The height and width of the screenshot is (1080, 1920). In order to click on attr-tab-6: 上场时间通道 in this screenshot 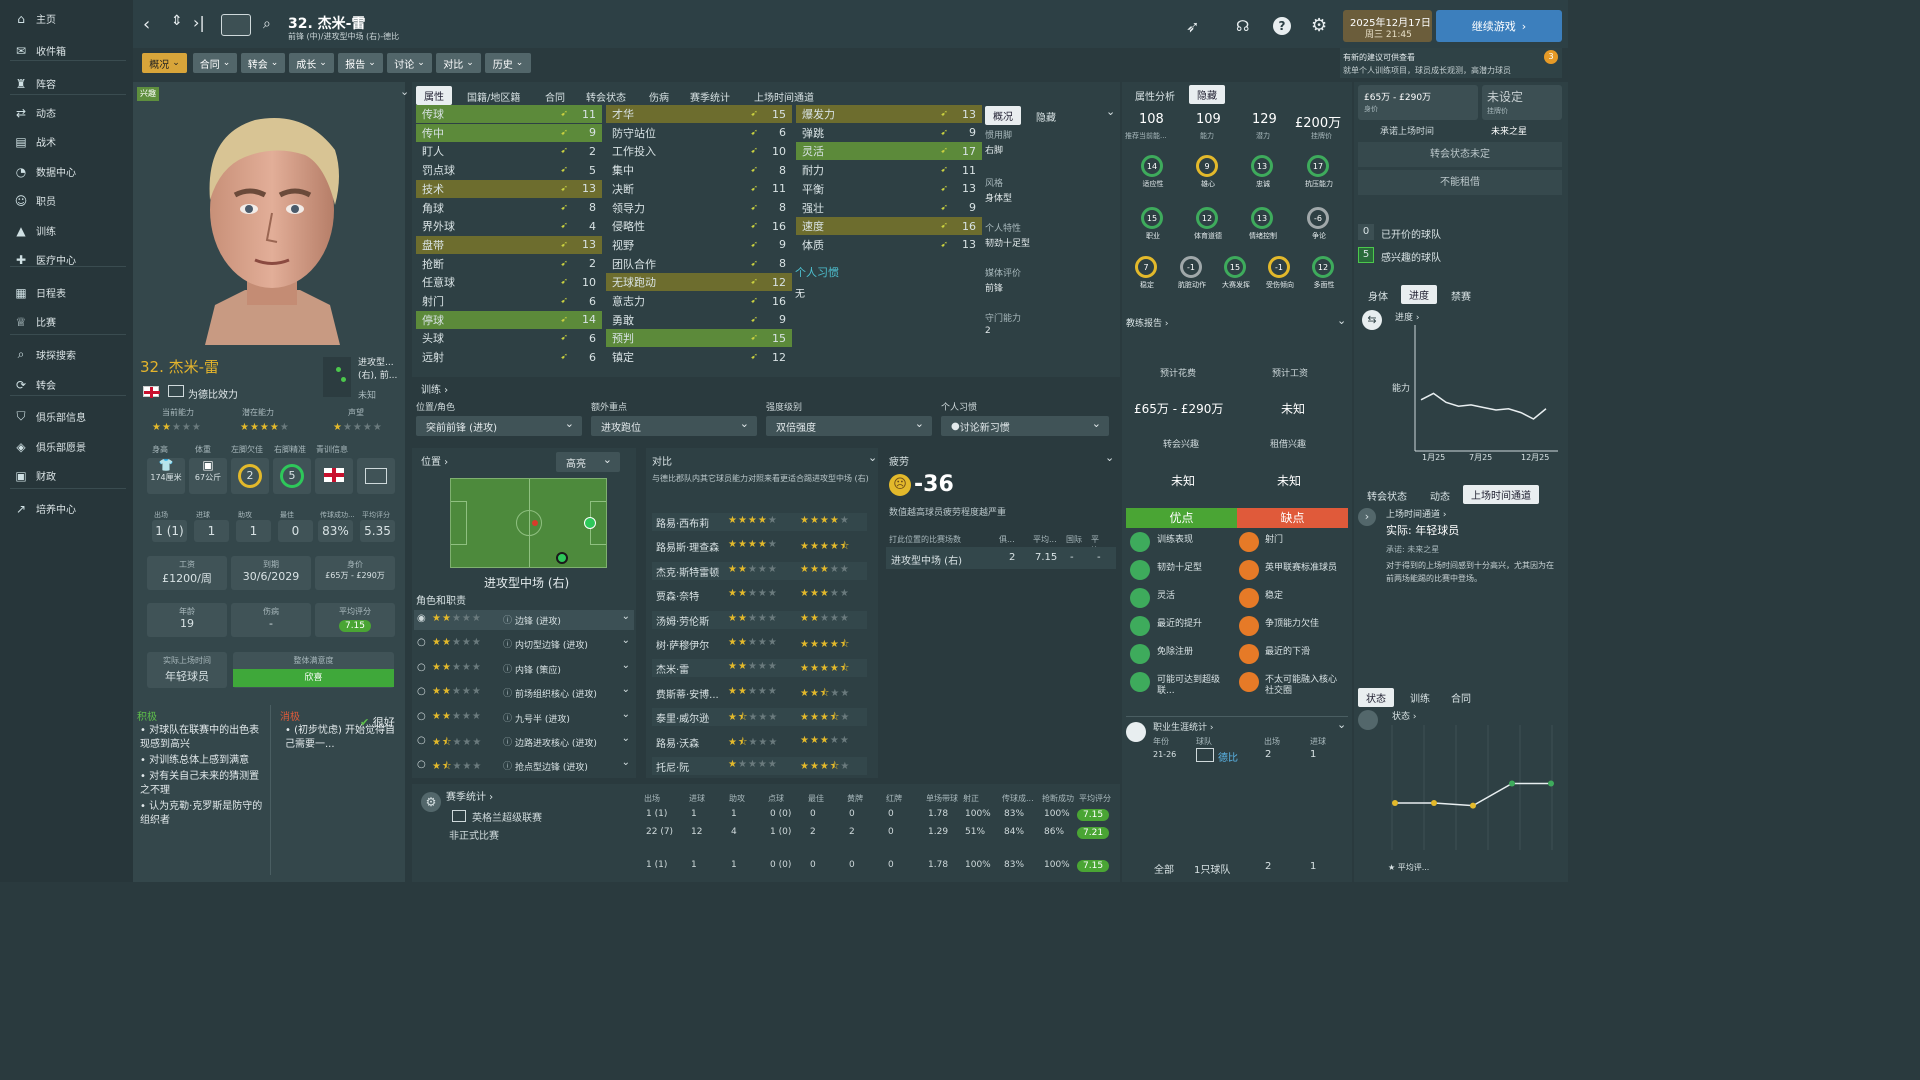, I will do `click(784, 96)`.